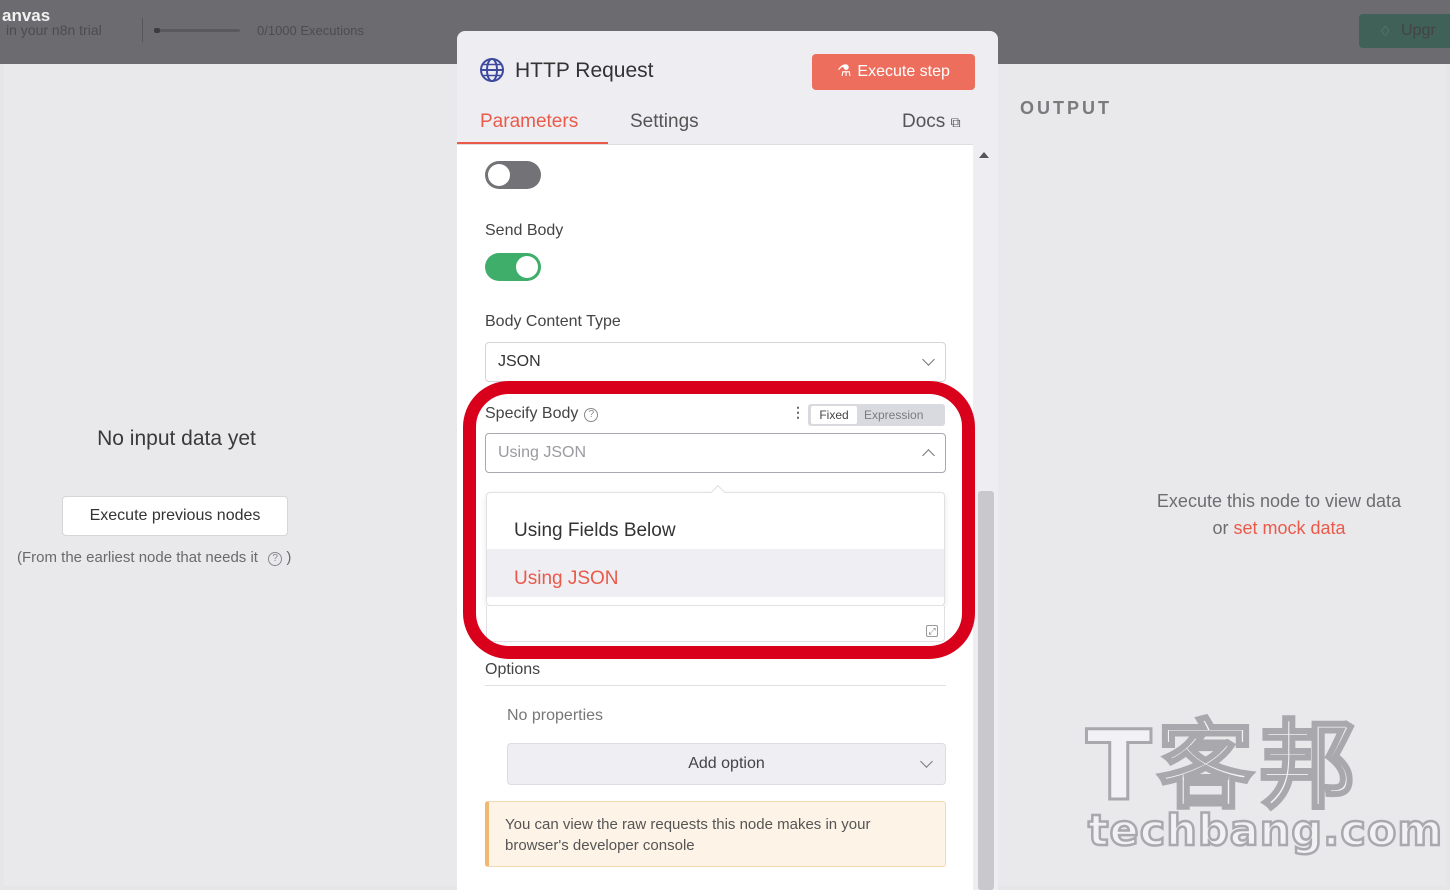 This screenshot has height=890, width=1450. What do you see at coordinates (1418, 30) in the screenshot?
I see `upgrade-label: Upgr` at bounding box center [1418, 30].